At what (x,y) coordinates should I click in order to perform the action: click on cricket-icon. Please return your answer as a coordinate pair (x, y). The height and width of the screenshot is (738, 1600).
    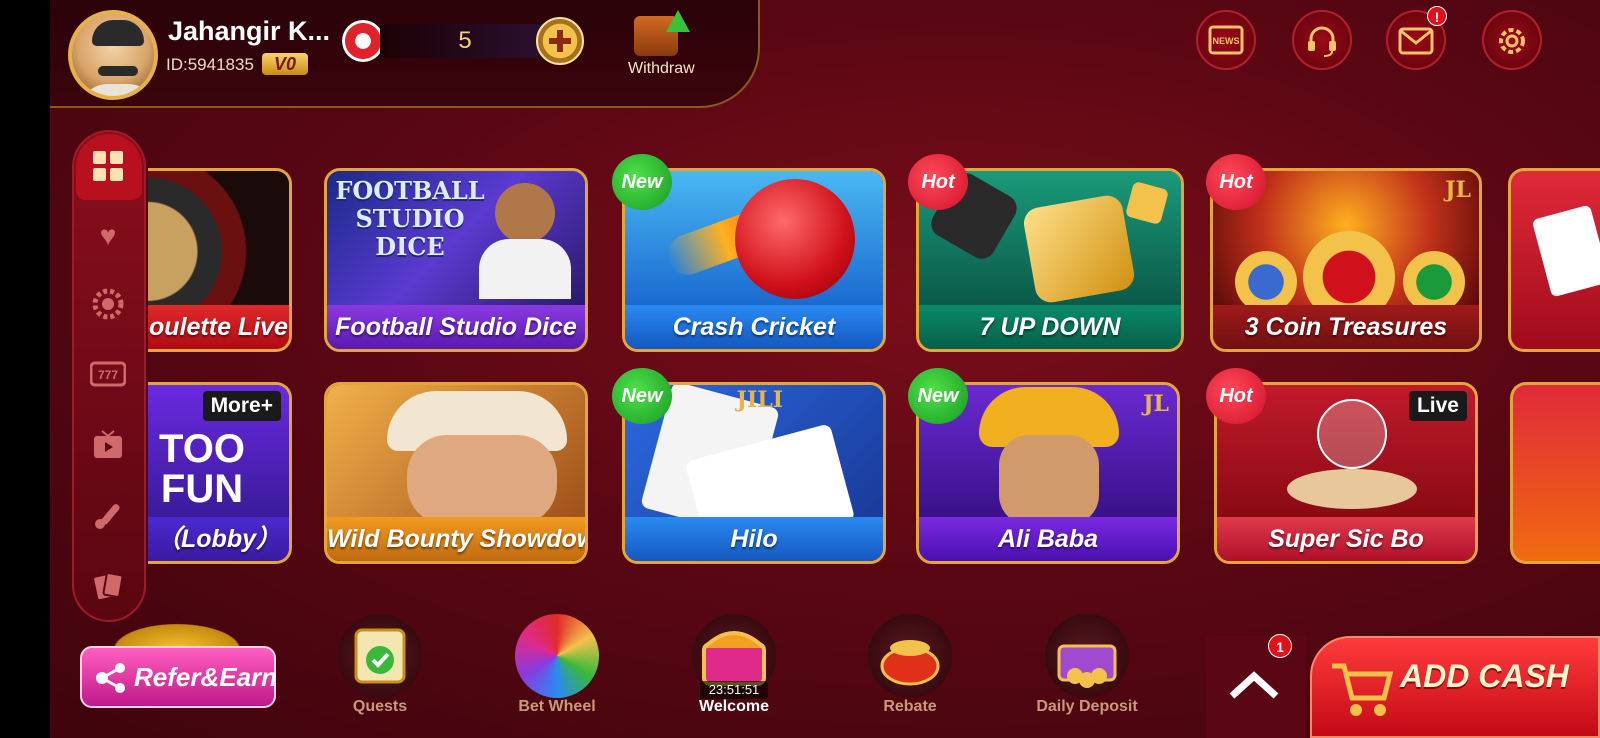
    Looking at the image, I should click on (108, 518).